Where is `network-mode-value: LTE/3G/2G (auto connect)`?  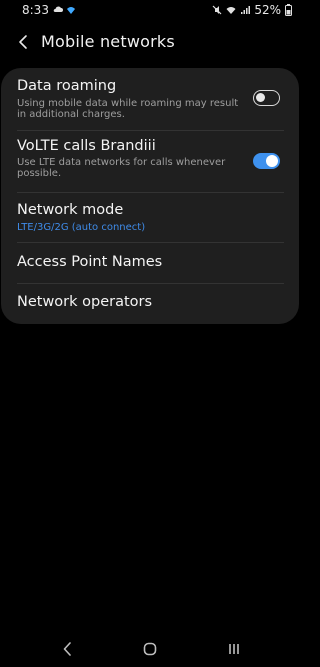 network-mode-value: LTE/3G/2G (auto connect) is located at coordinates (81, 227).